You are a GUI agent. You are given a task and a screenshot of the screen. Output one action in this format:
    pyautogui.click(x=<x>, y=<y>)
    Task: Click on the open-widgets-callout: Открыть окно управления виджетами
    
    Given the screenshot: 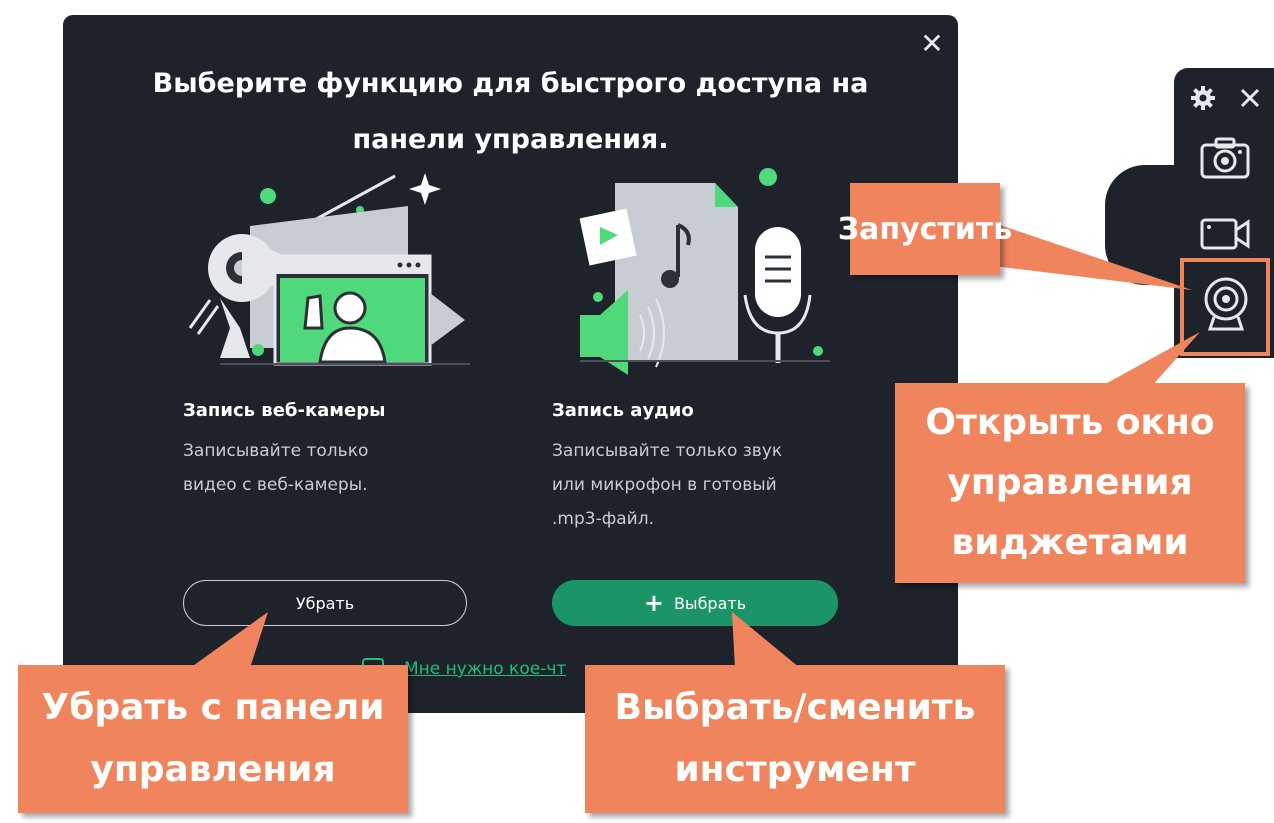 What is the action you would take?
    pyautogui.click(x=1070, y=483)
    